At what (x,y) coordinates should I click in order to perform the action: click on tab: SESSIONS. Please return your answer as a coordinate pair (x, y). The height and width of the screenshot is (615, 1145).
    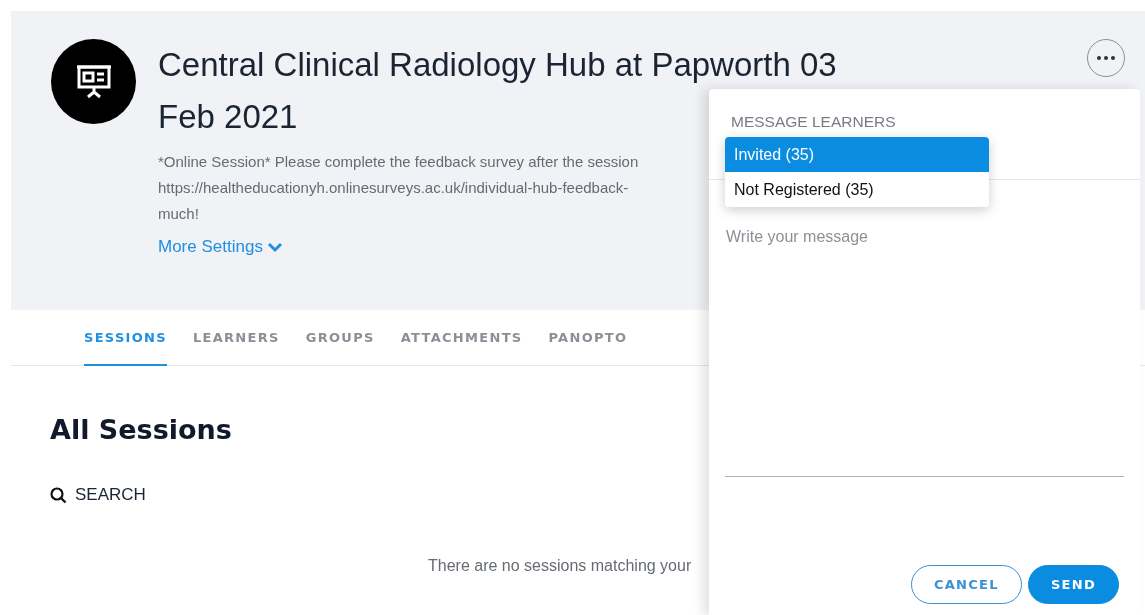
    Looking at the image, I should click on (125, 338).